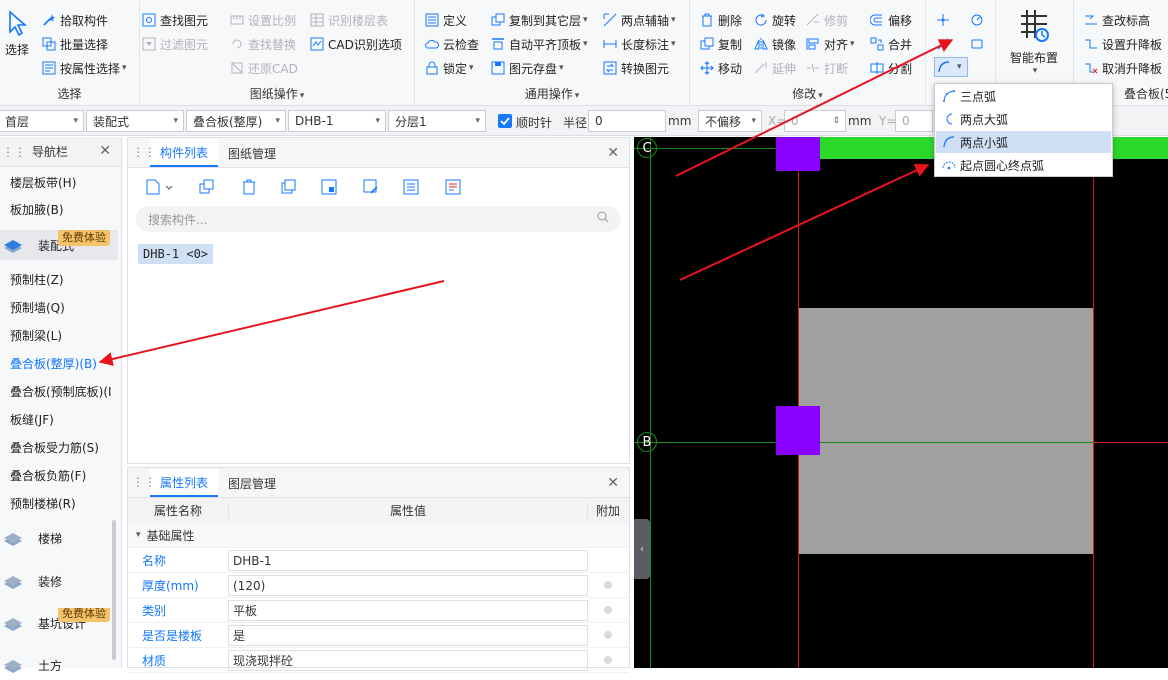 This screenshot has height=680, width=1168. I want to click on nav-item: 叠合板(预制底板)(I, so click(59, 391).